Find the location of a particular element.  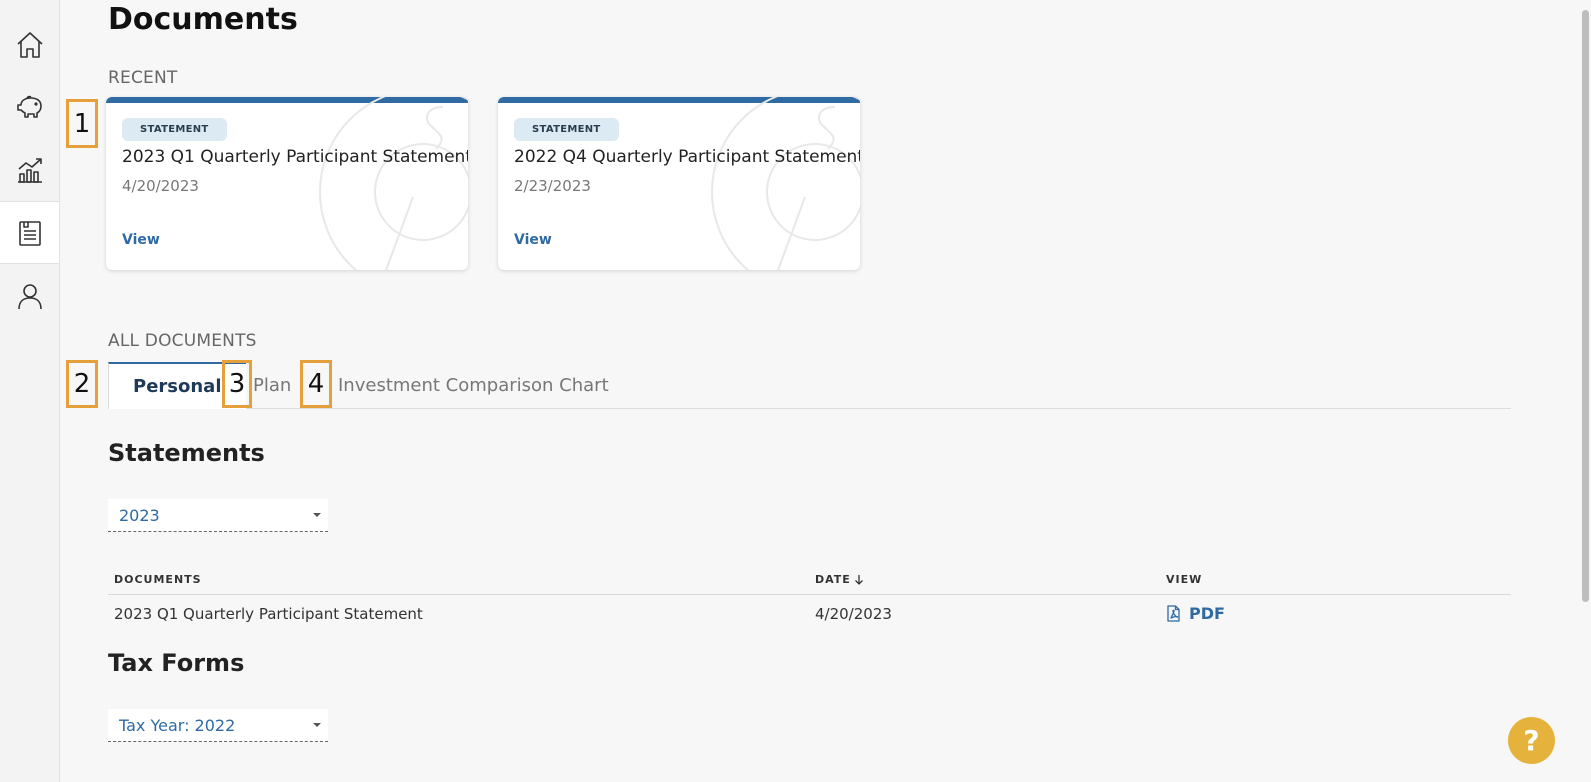

card-date: 2/23/2023 is located at coordinates (552, 186).